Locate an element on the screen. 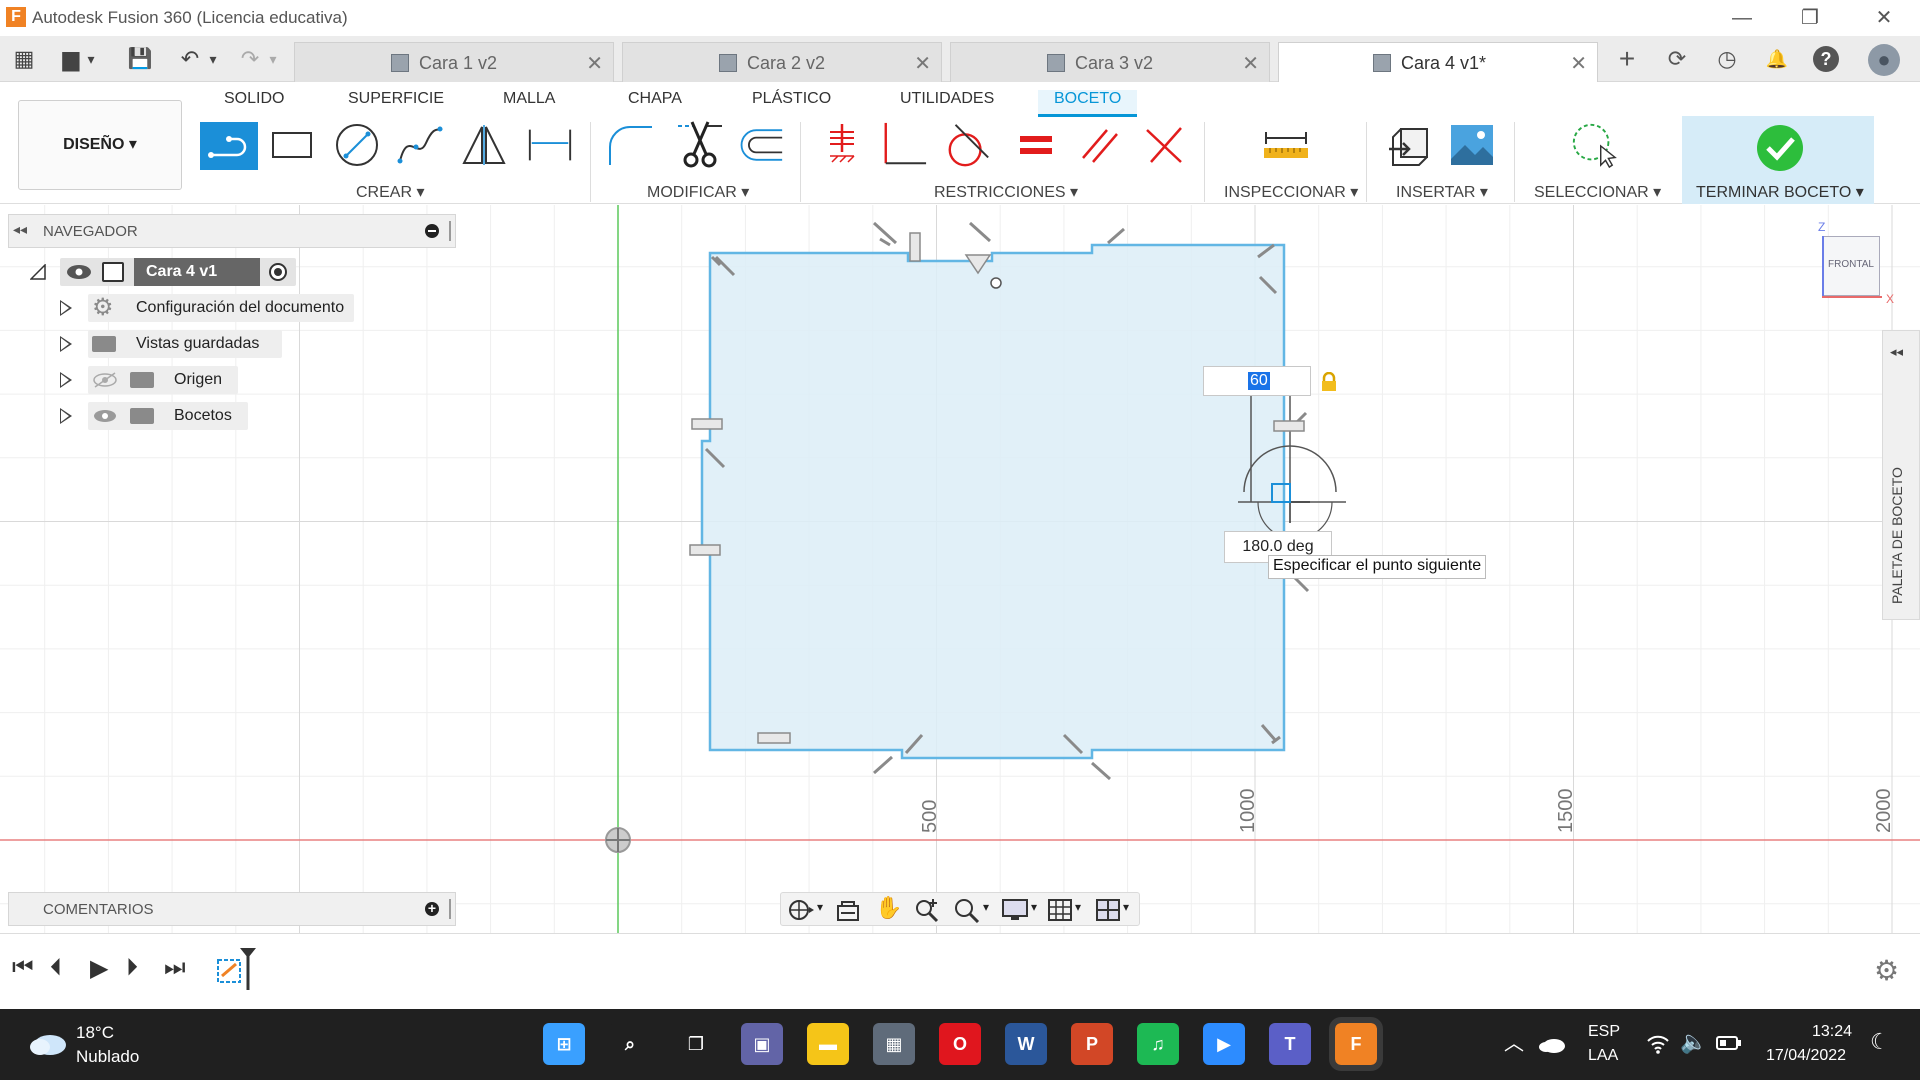 The image size is (1920, 1080). doc-tab-cara-2: Cara 2 v2 ✕ is located at coordinates (782, 62).